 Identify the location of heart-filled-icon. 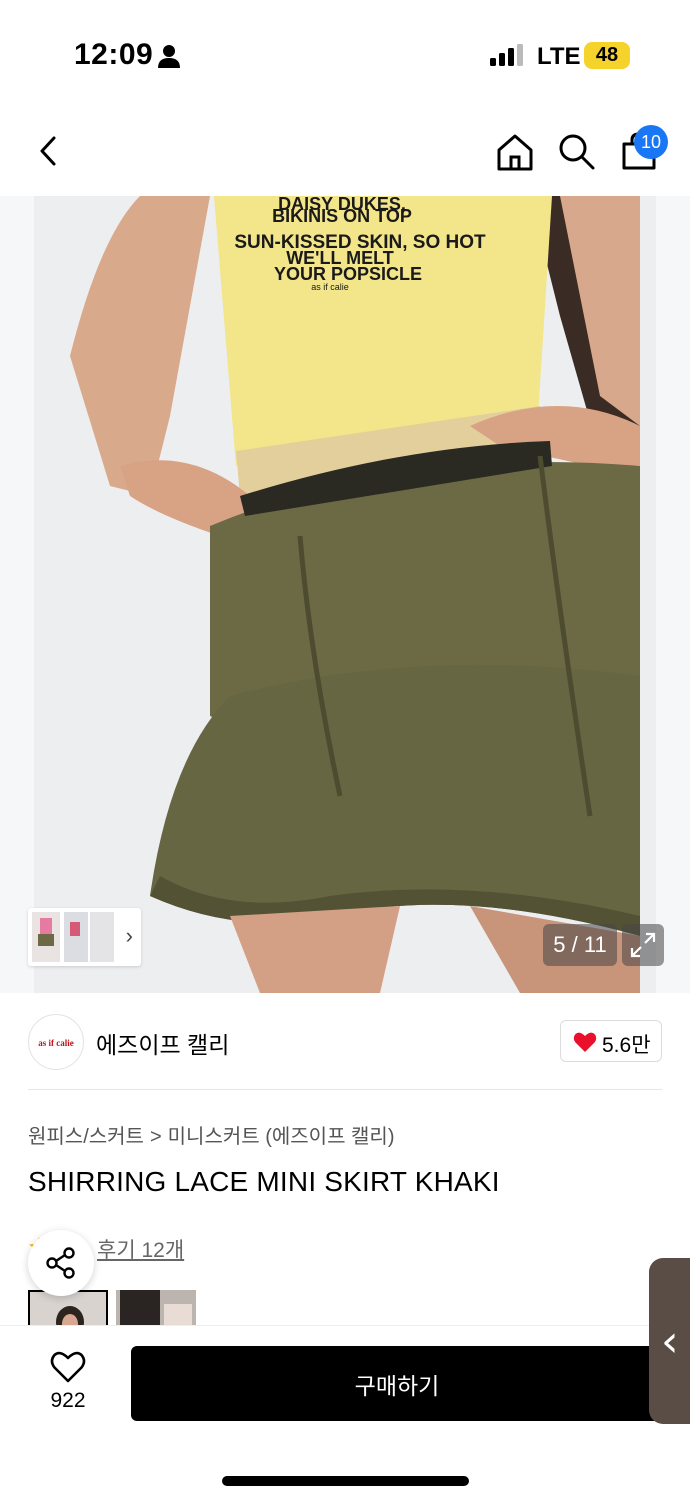
(585, 1042).